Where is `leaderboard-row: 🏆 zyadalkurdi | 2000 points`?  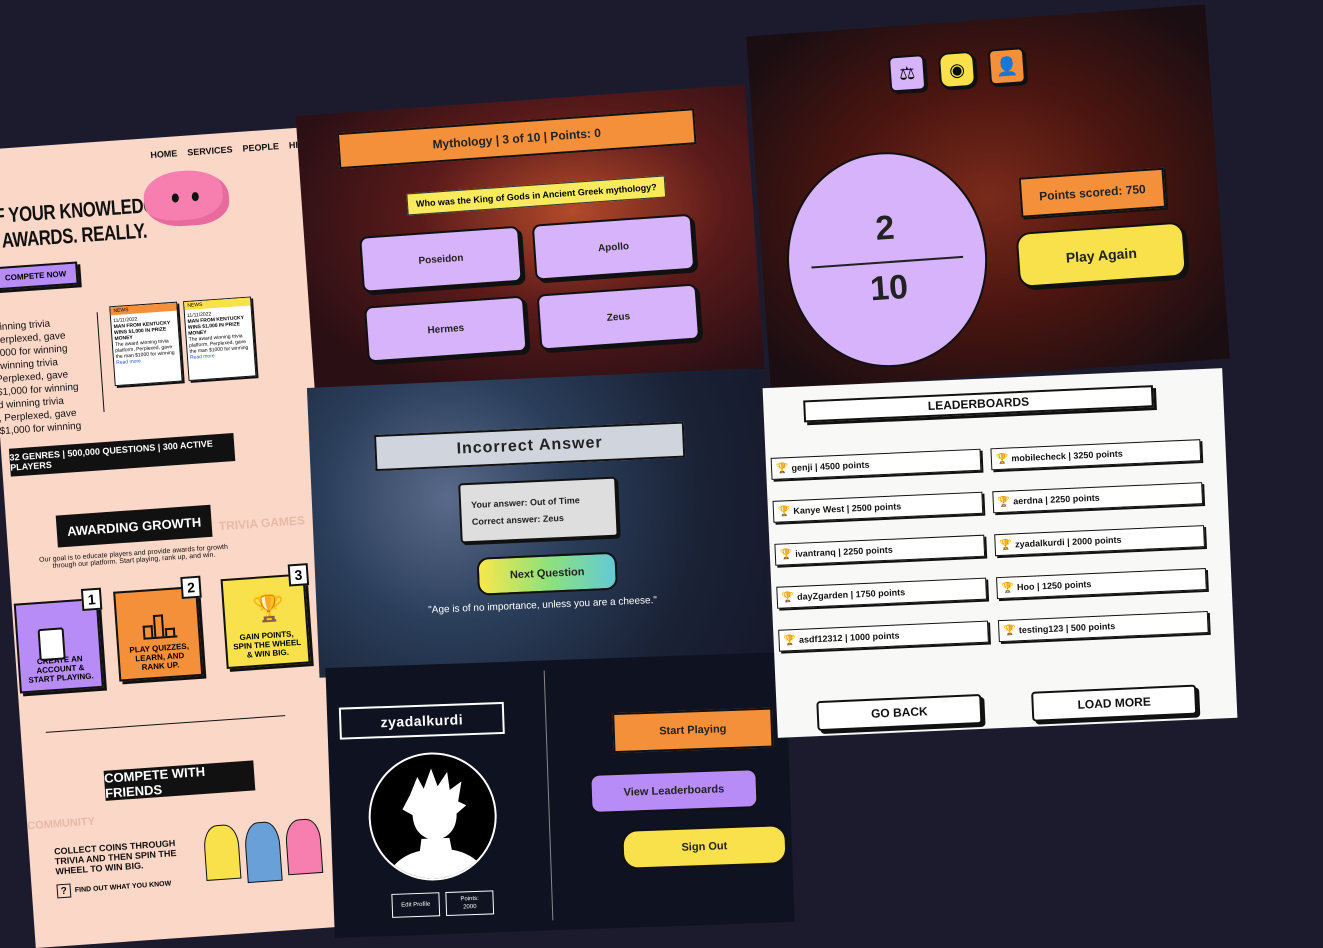
leaderboard-row: 🏆 zyadalkurdi | 2000 points is located at coordinates (1099, 541).